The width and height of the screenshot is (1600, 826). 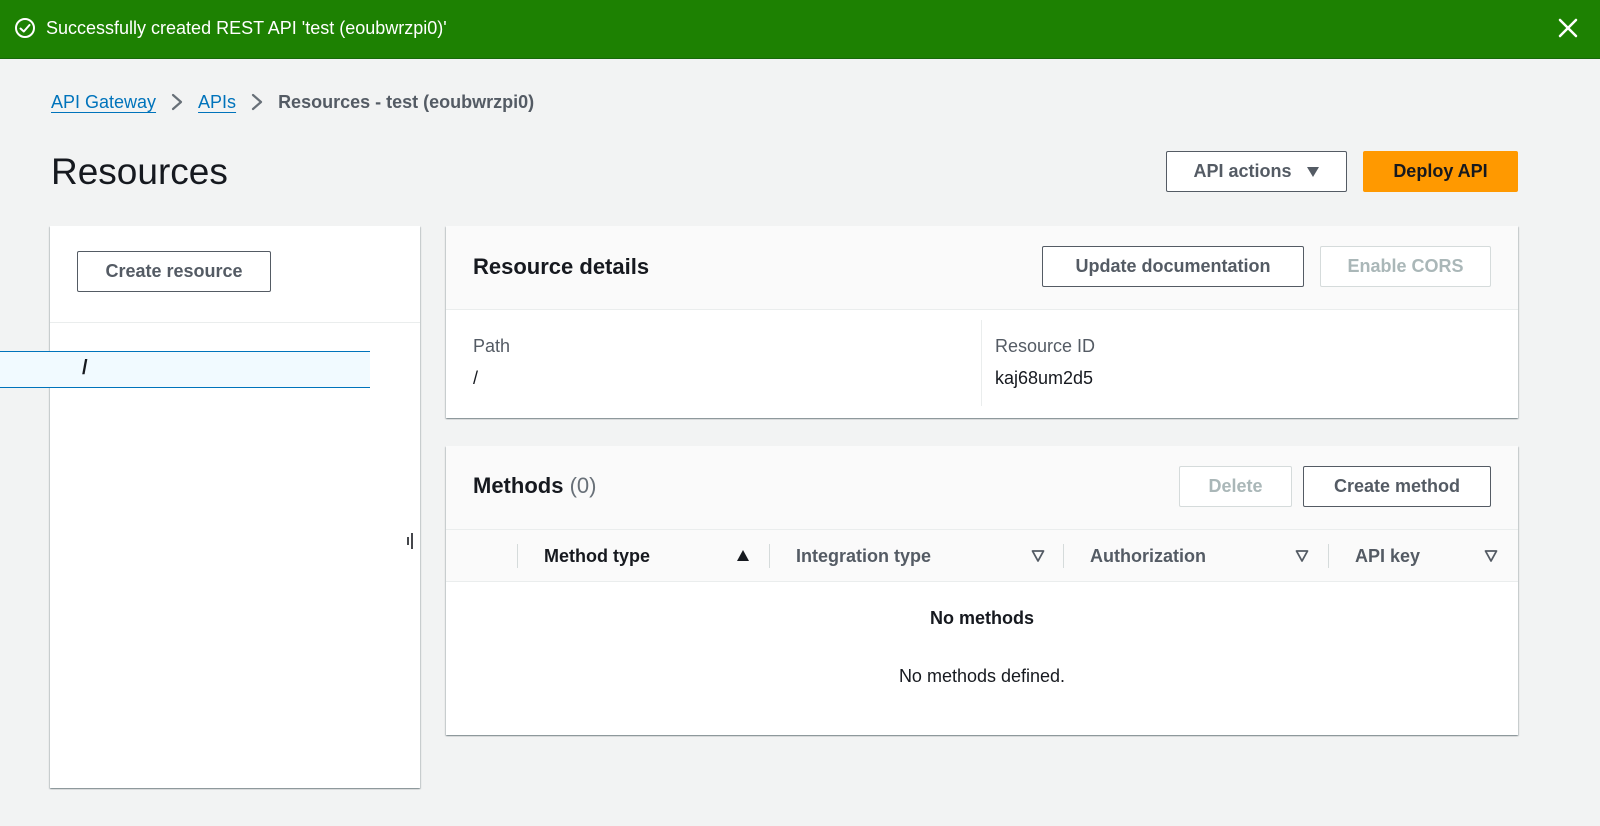 What do you see at coordinates (1044, 378) in the screenshot?
I see `resource-id-value: kaj68um2d5` at bounding box center [1044, 378].